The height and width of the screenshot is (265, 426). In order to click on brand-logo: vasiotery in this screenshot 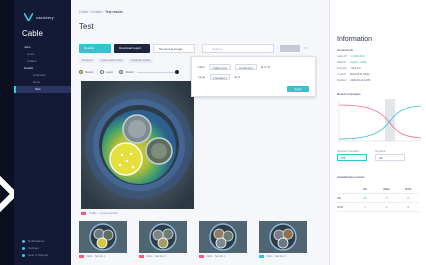, I will do `click(39, 17)`.